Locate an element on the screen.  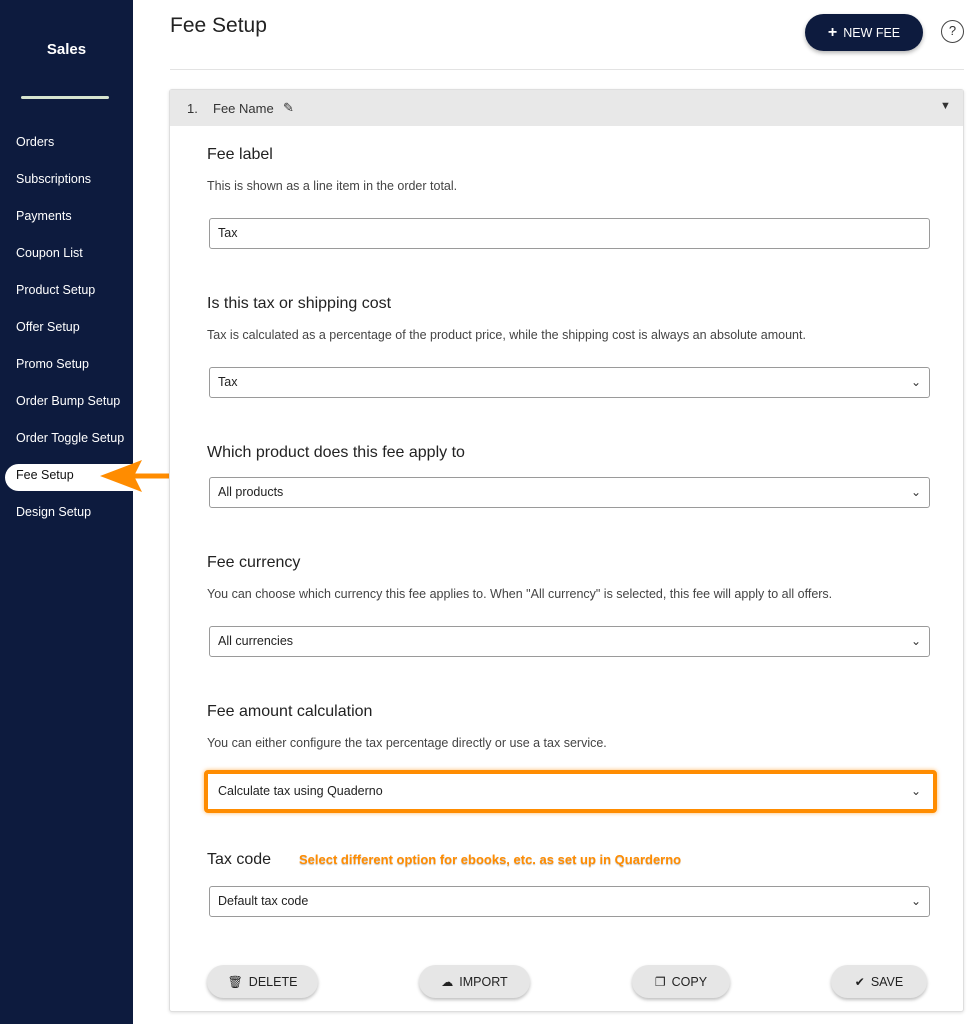
sidebar-item-label: Offer Setup is located at coordinates (48, 327).